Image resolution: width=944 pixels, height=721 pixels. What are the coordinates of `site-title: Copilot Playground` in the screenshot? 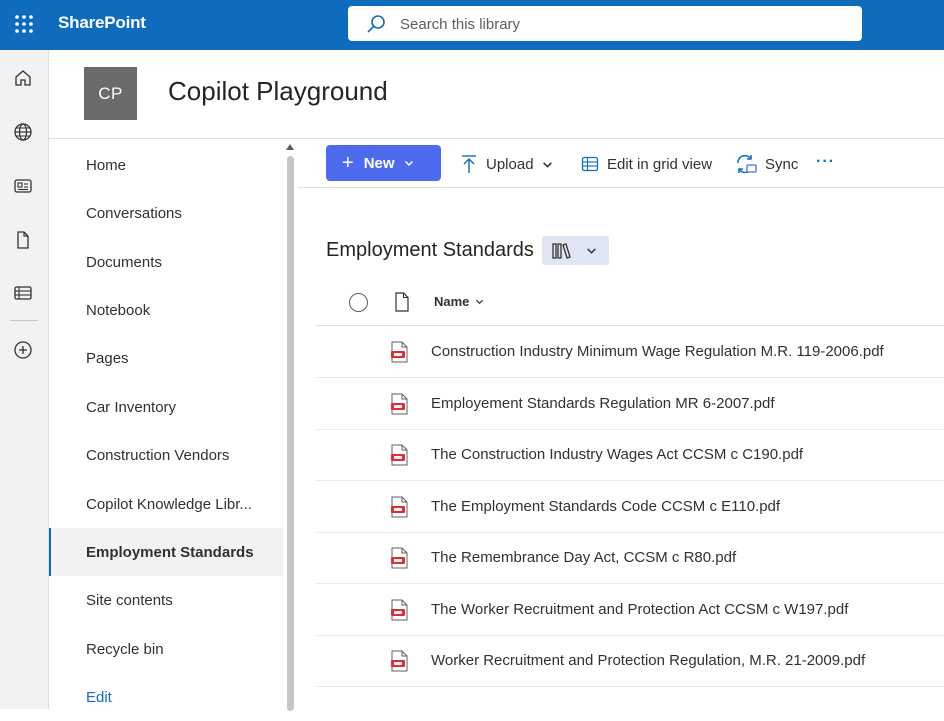 It's located at (278, 91).